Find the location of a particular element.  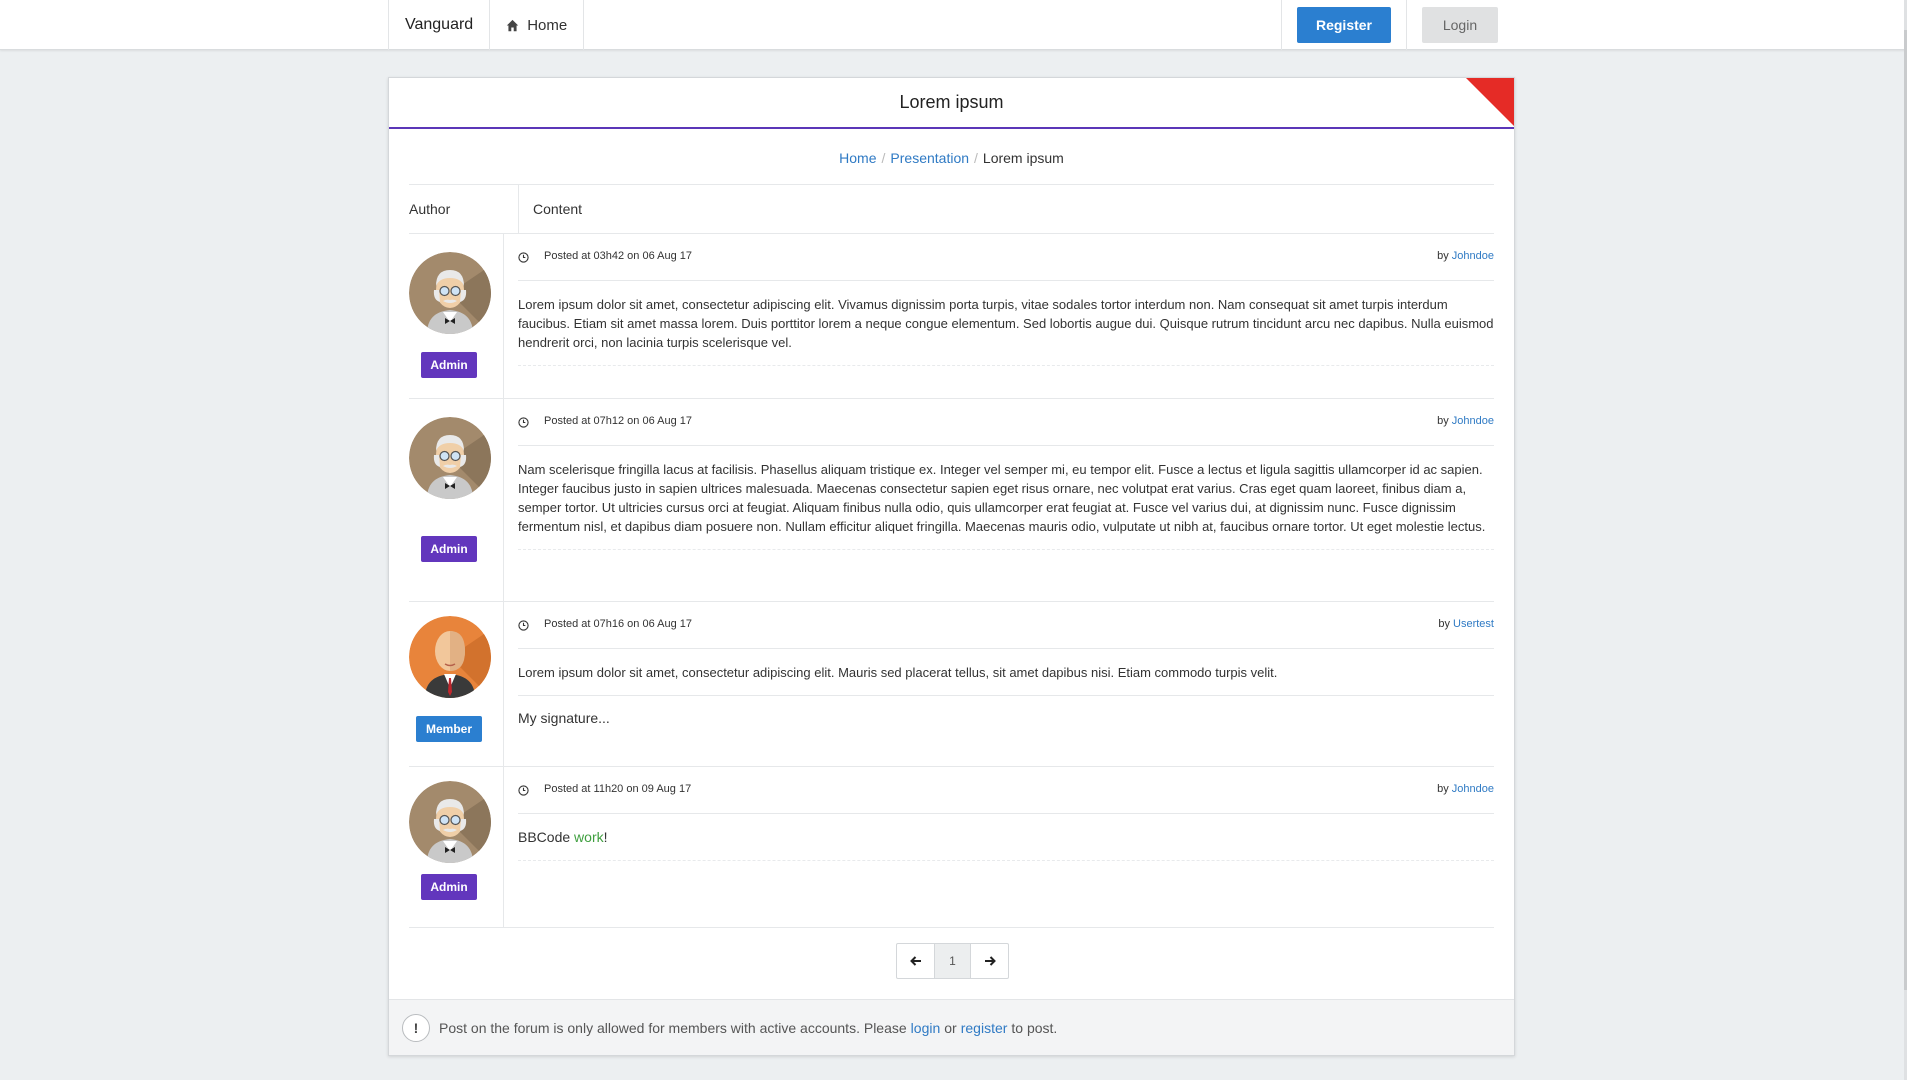

column-header-author: Author is located at coordinates (430, 209).